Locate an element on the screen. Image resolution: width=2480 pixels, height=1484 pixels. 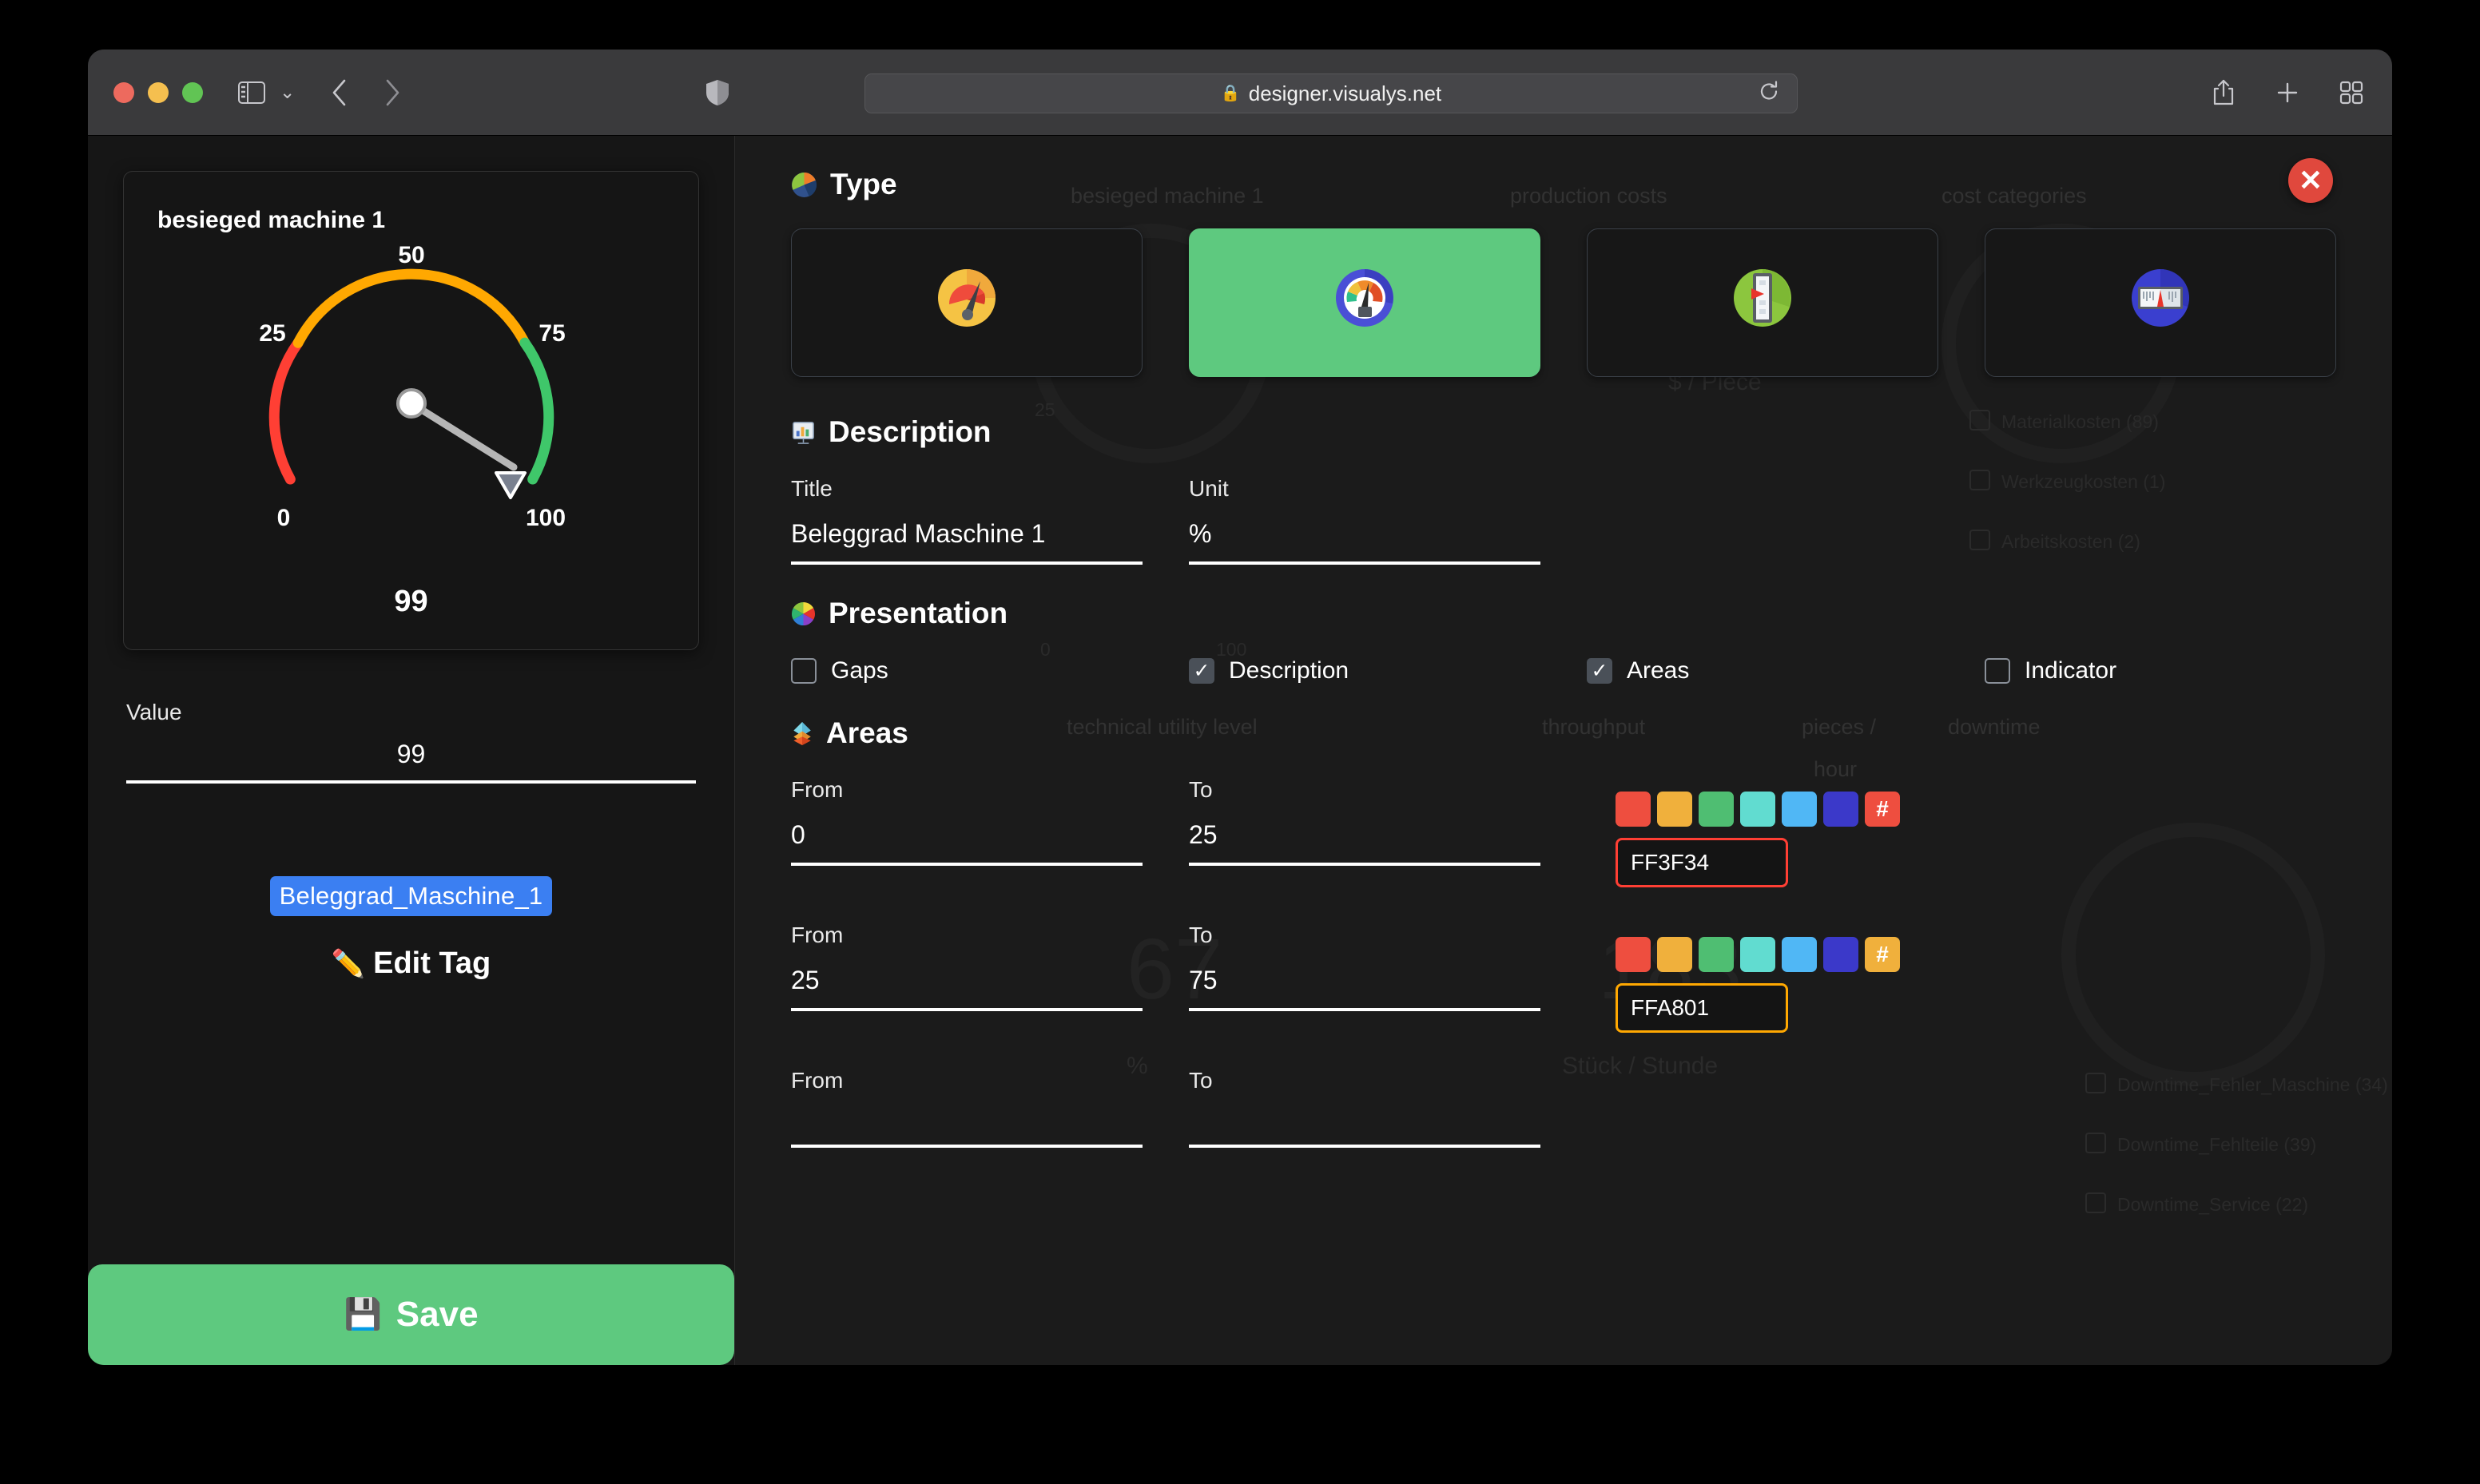
area-from-input: 25 is located at coordinates (967, 988).